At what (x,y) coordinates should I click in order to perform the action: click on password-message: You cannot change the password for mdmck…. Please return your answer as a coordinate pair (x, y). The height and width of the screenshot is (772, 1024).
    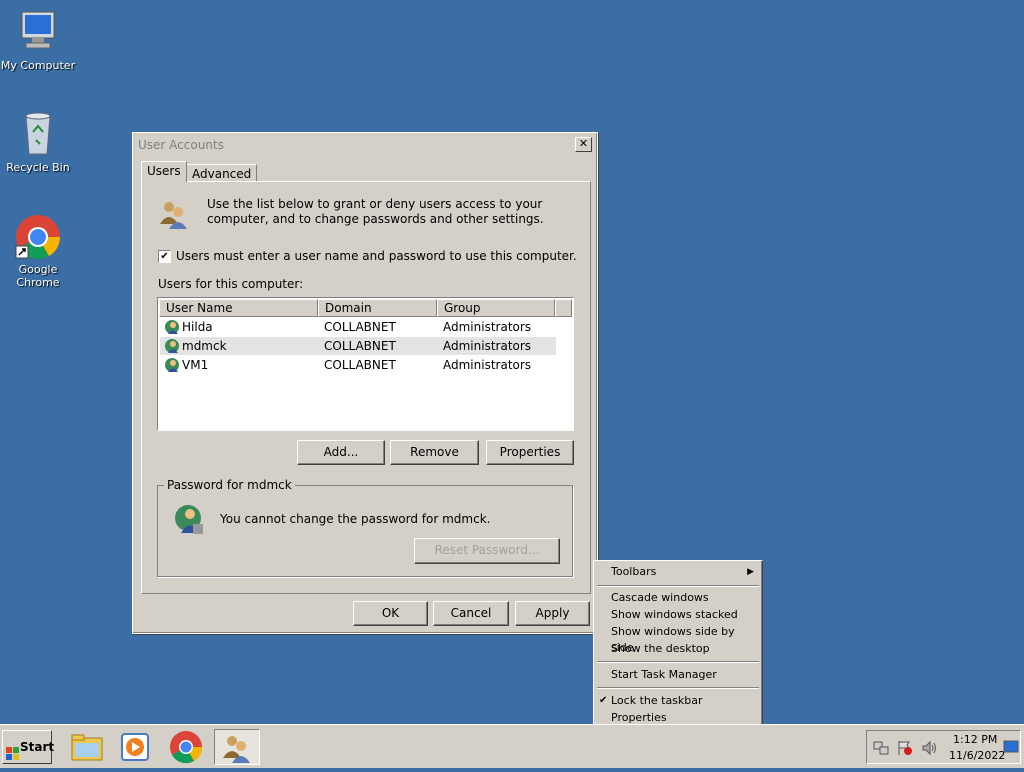
    Looking at the image, I should click on (355, 519).